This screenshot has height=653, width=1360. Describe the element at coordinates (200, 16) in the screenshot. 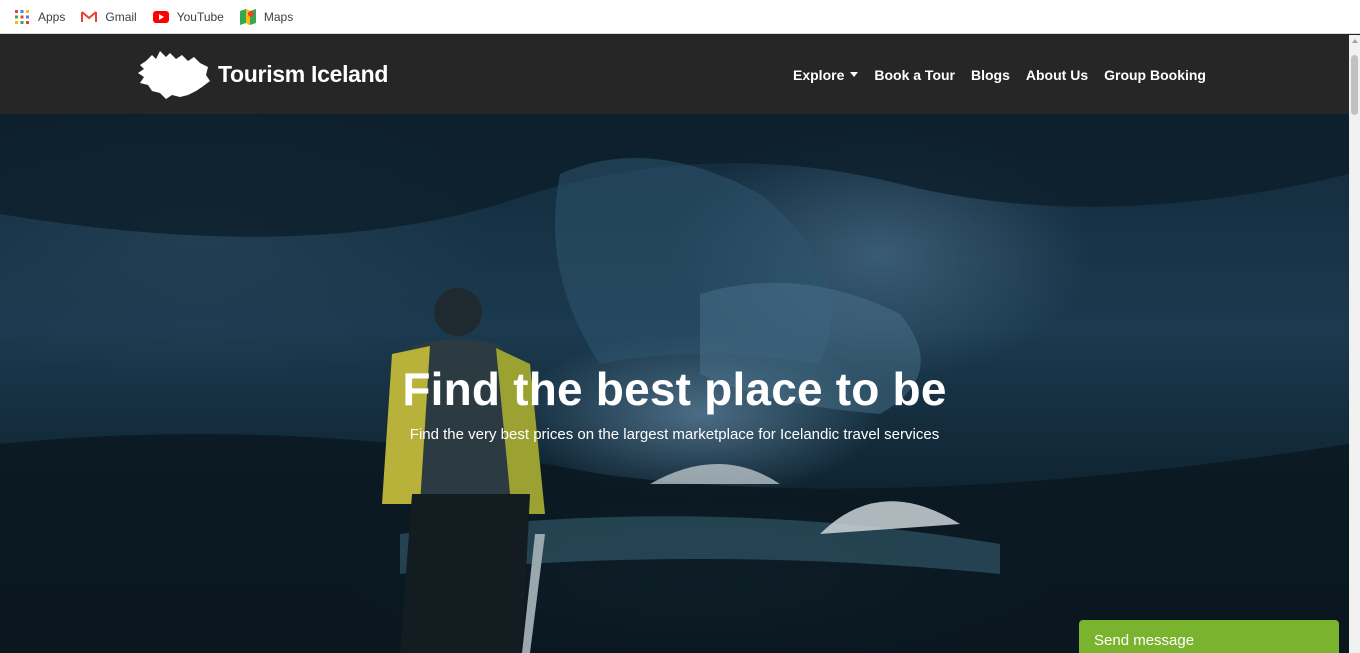

I see `bookmark-label: YouTube` at that location.